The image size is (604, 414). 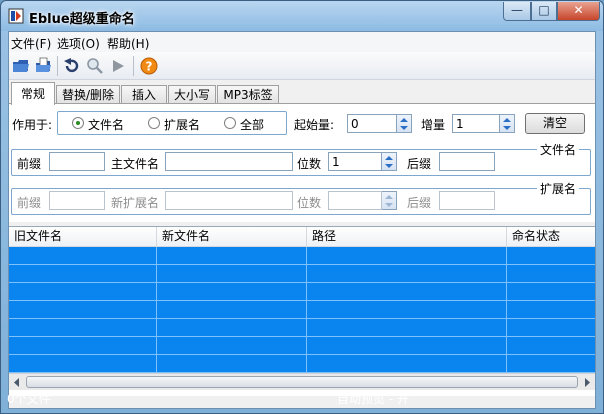 What do you see at coordinates (21, 66) in the screenshot?
I see `open-folder-icon` at bounding box center [21, 66].